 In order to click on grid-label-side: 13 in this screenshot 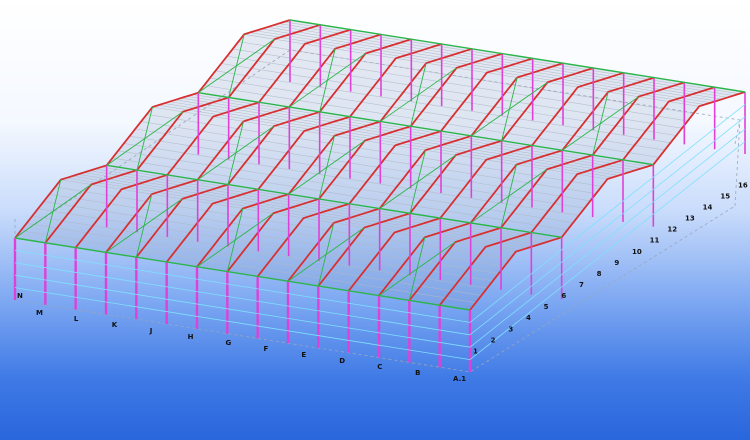, I will do `click(690, 219)`.